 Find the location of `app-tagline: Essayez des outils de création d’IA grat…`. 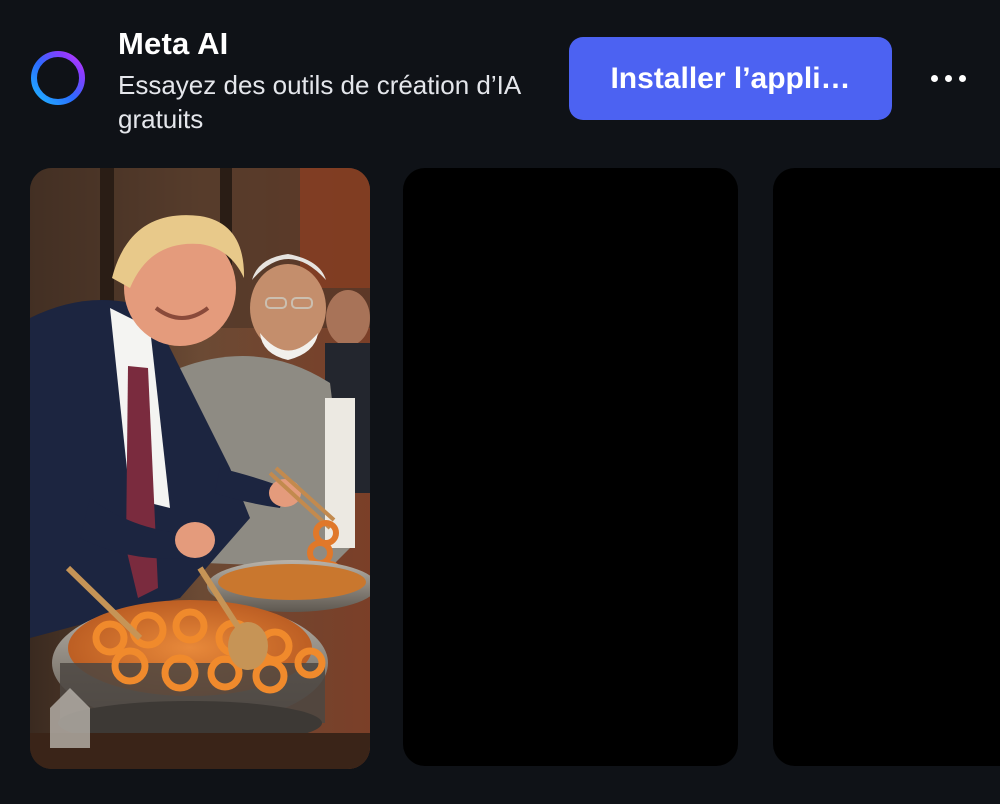

app-tagline: Essayez des outils de création d’IA grat… is located at coordinates (319, 102).